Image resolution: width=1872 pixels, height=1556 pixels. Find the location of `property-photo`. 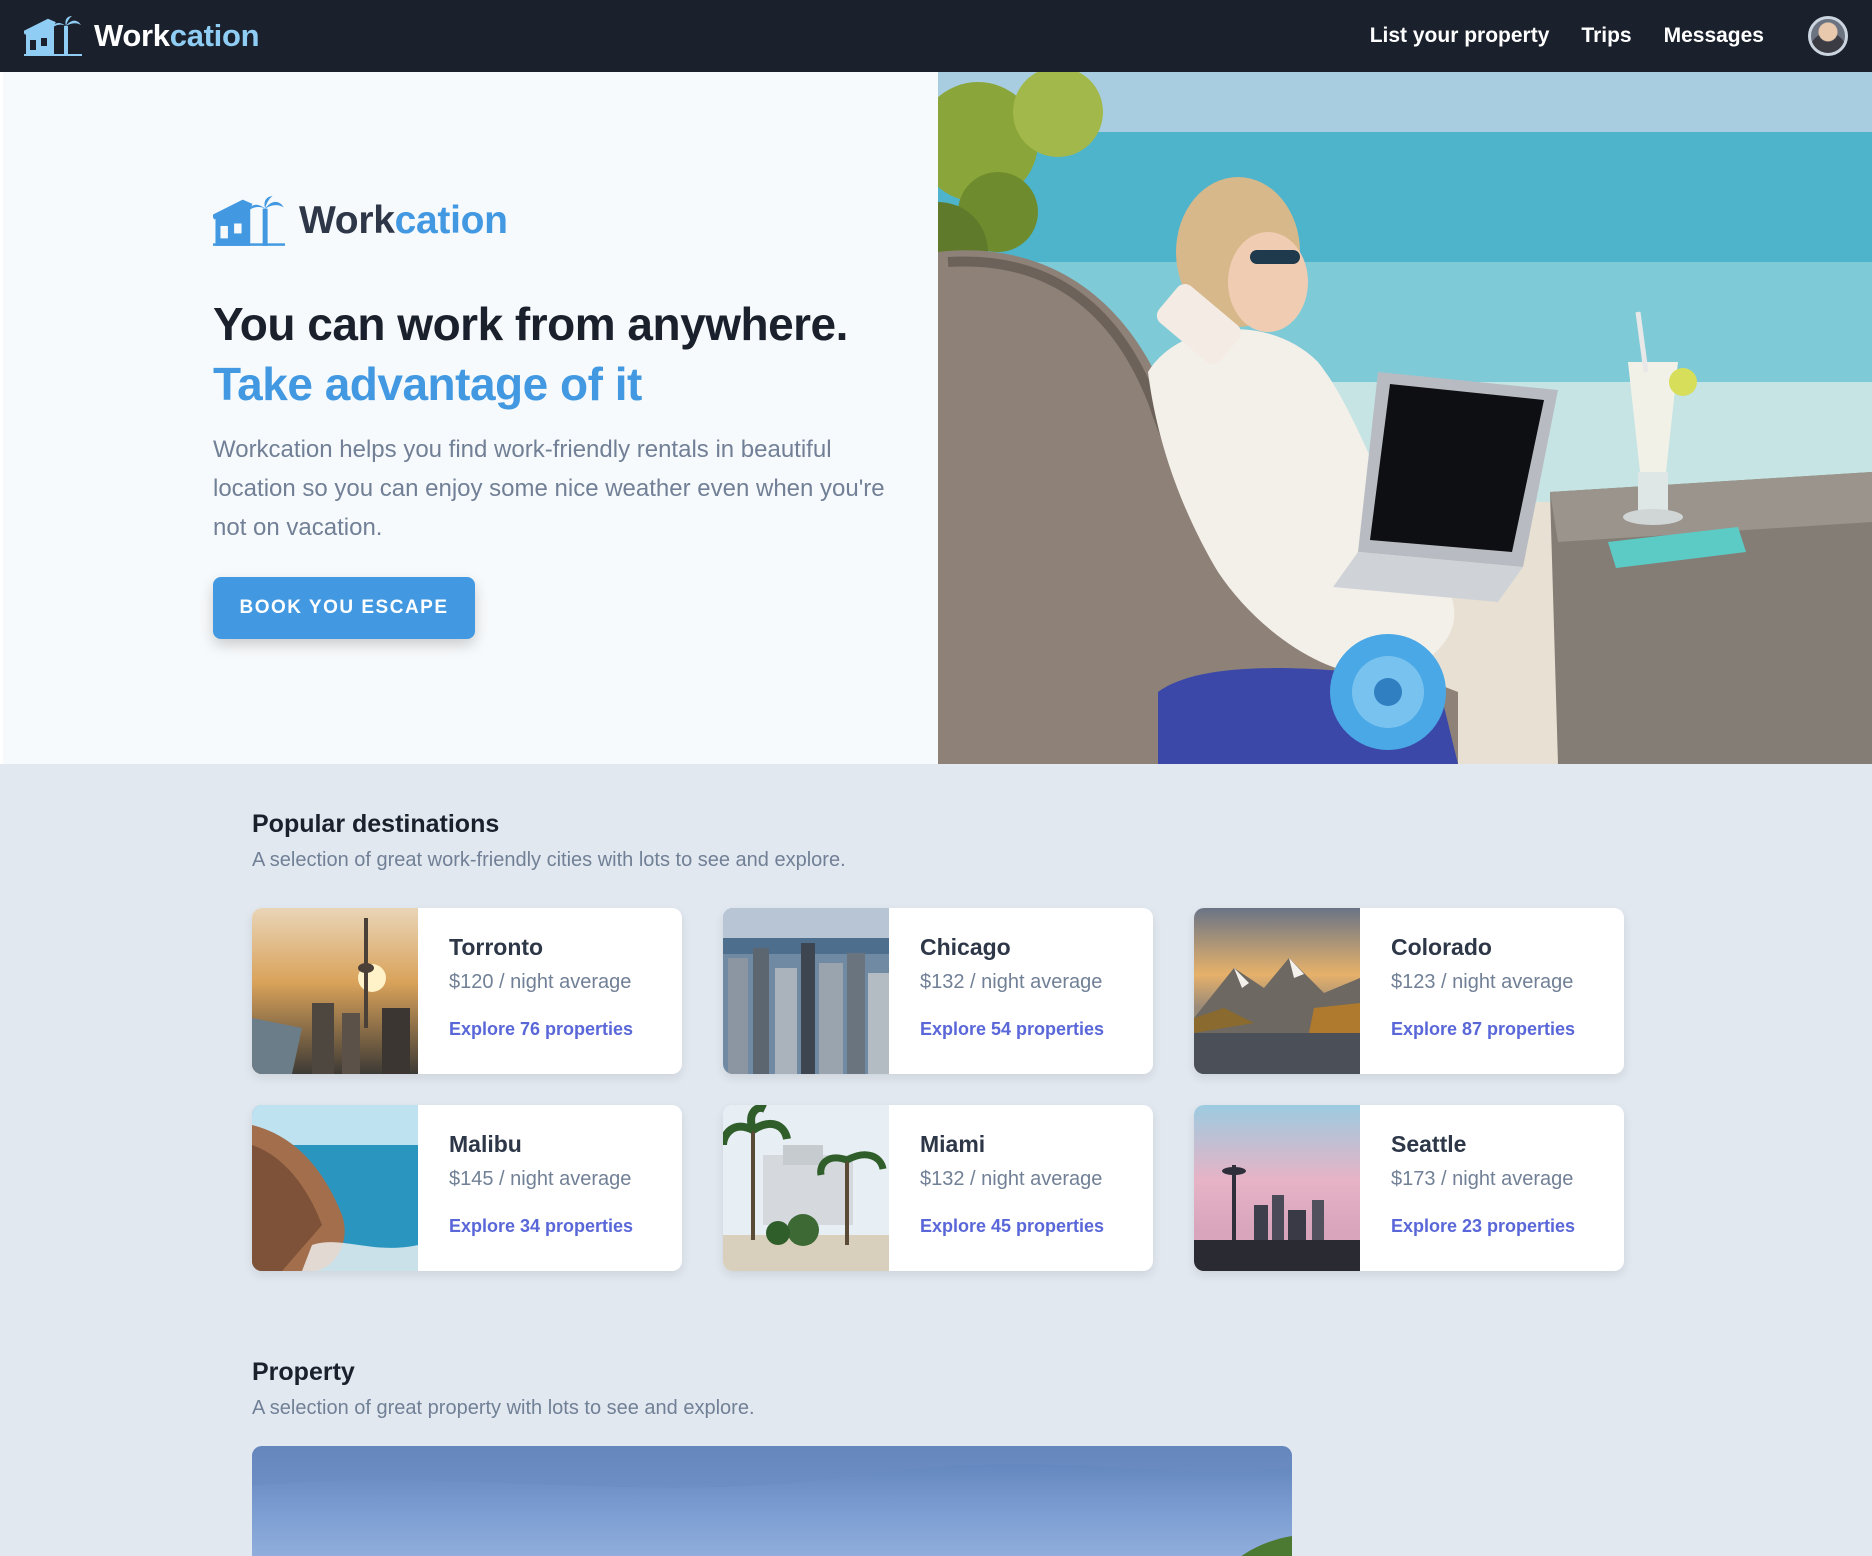

property-photo is located at coordinates (772, 1501).